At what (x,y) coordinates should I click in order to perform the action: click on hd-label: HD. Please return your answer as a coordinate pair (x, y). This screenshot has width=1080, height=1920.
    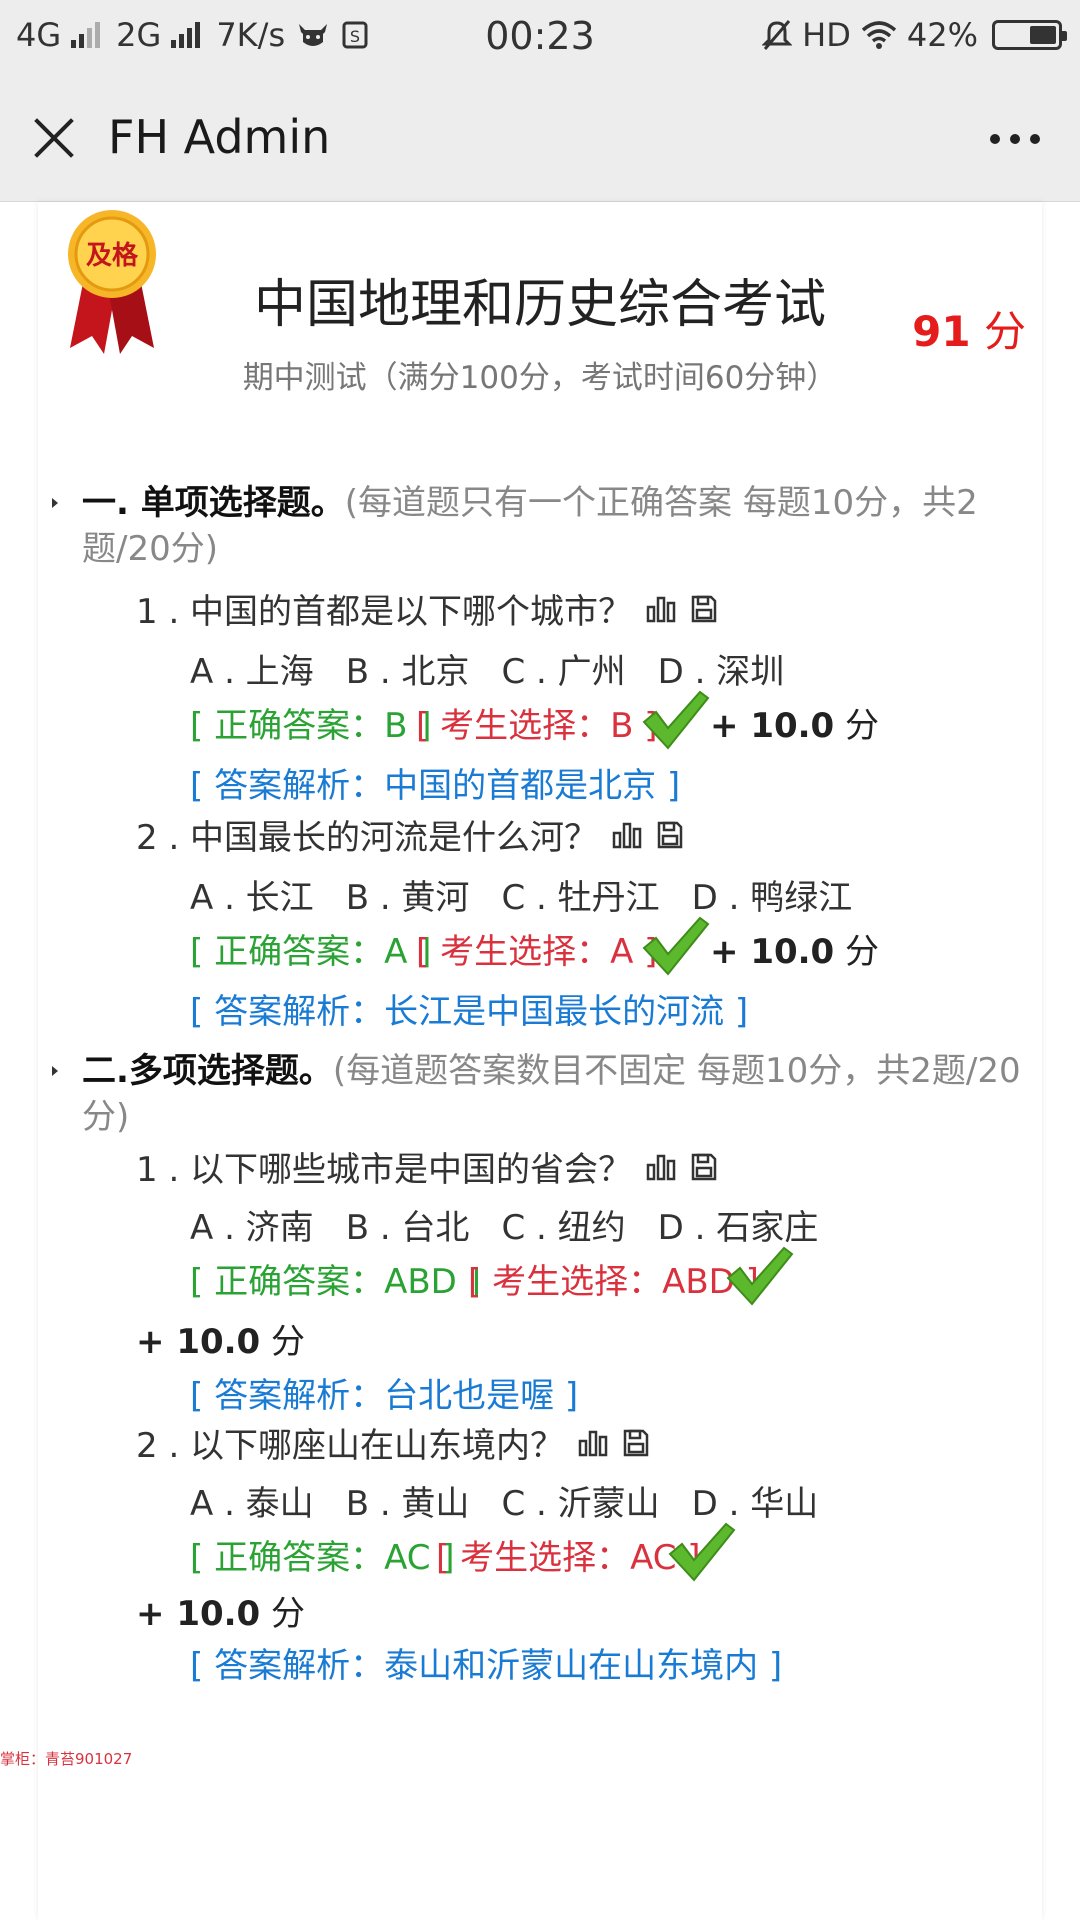
    Looking at the image, I should click on (826, 35).